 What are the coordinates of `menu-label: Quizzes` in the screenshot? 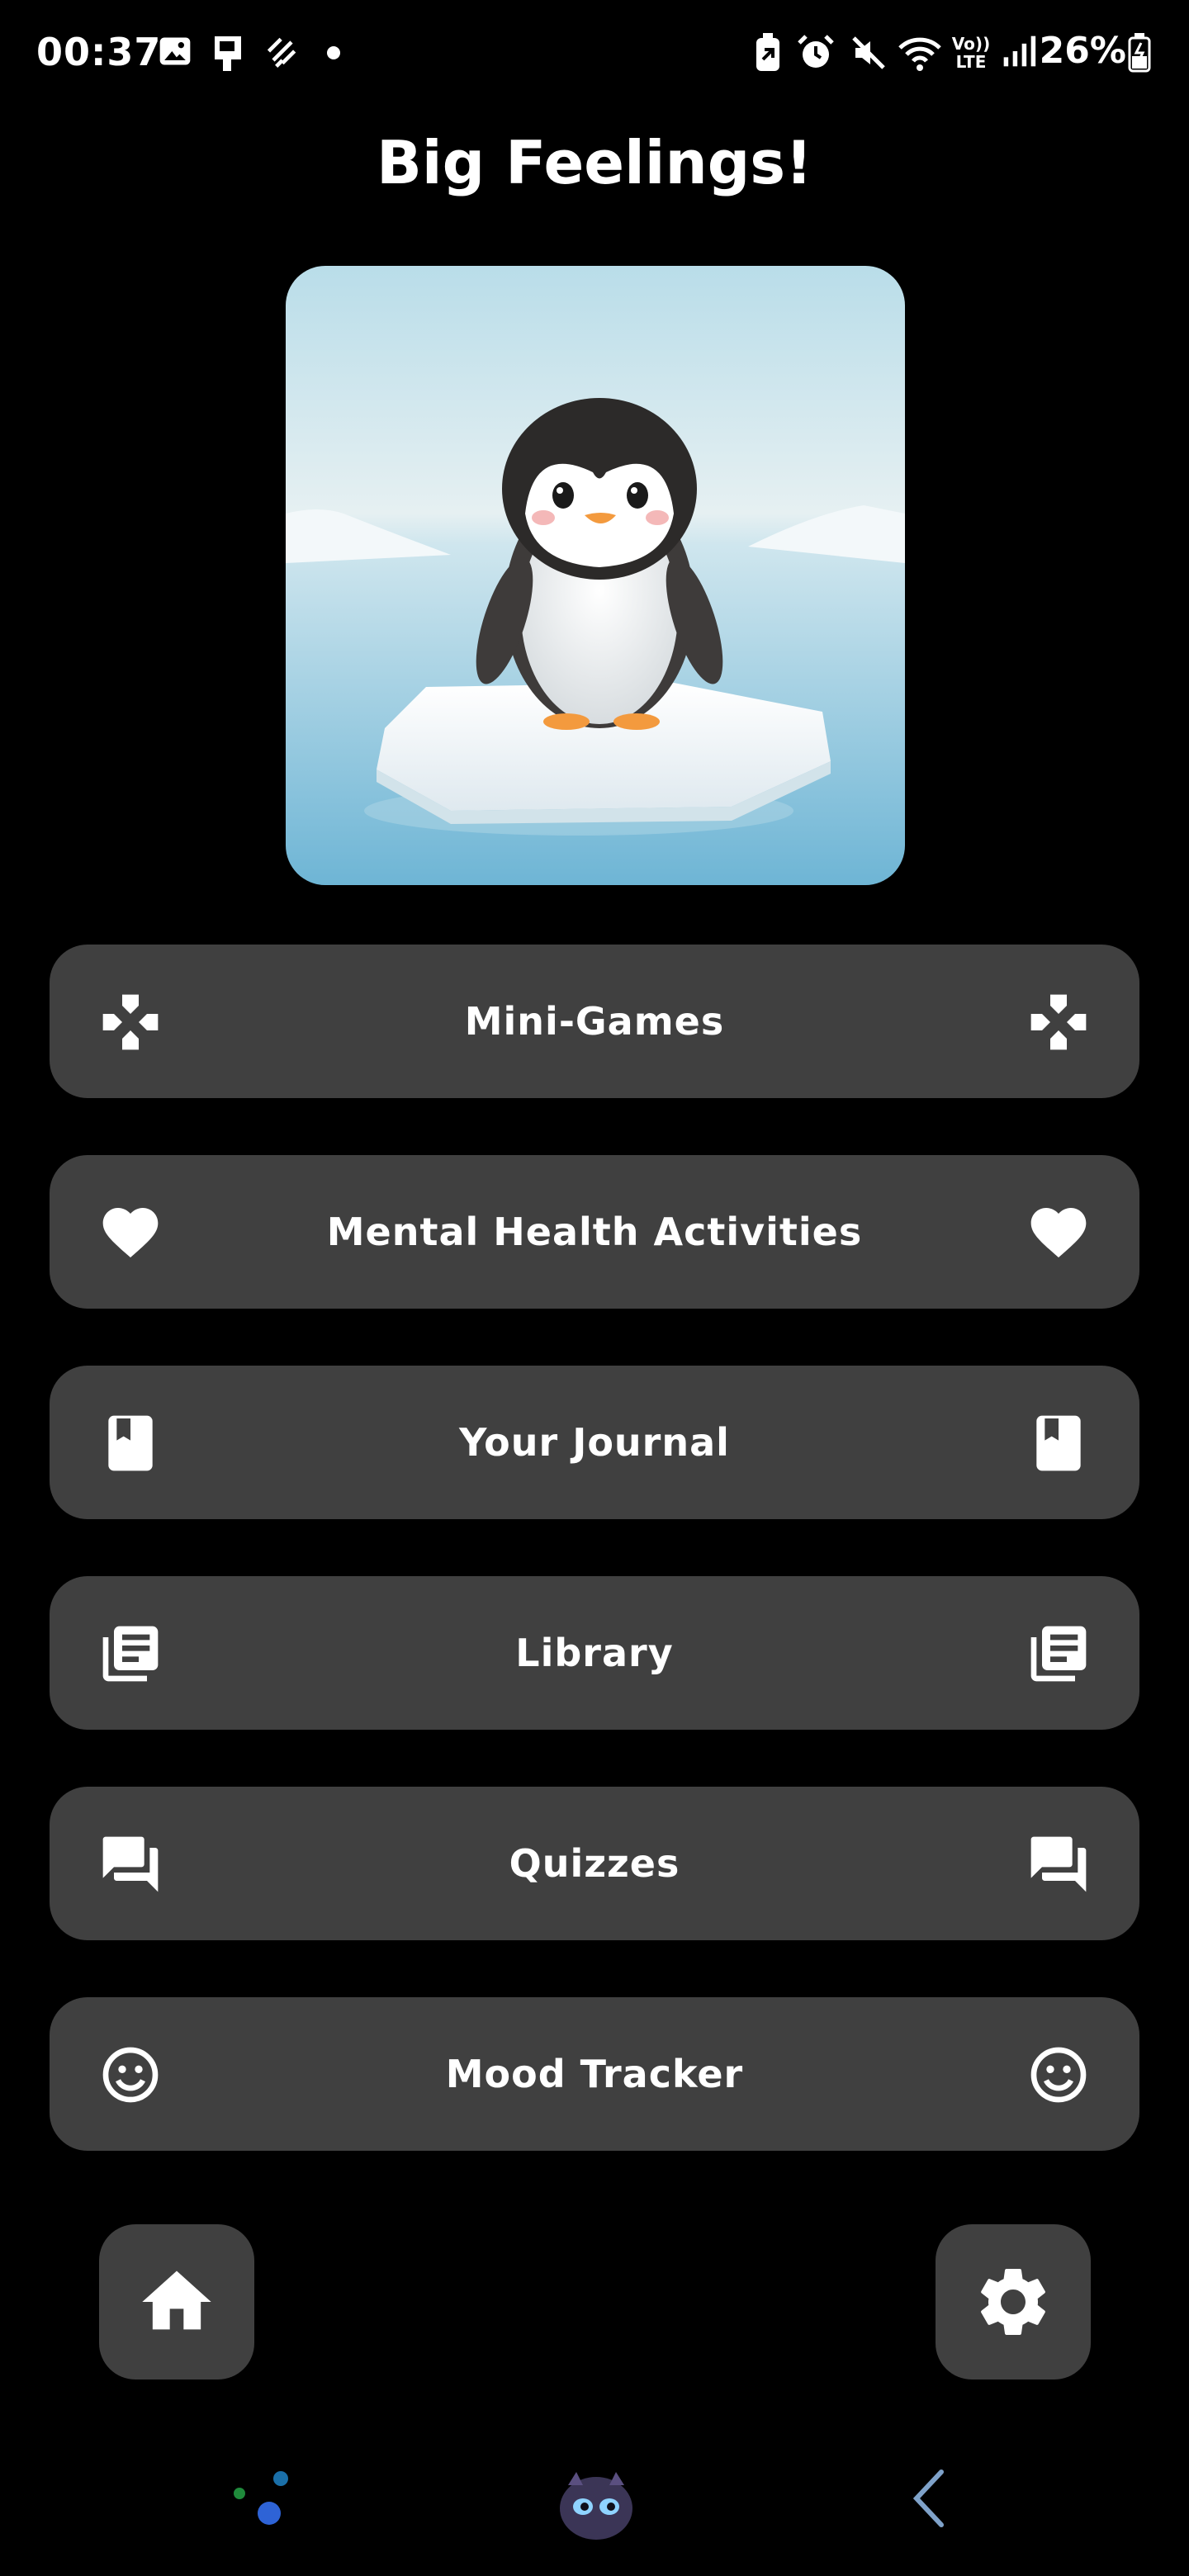 It's located at (594, 1863).